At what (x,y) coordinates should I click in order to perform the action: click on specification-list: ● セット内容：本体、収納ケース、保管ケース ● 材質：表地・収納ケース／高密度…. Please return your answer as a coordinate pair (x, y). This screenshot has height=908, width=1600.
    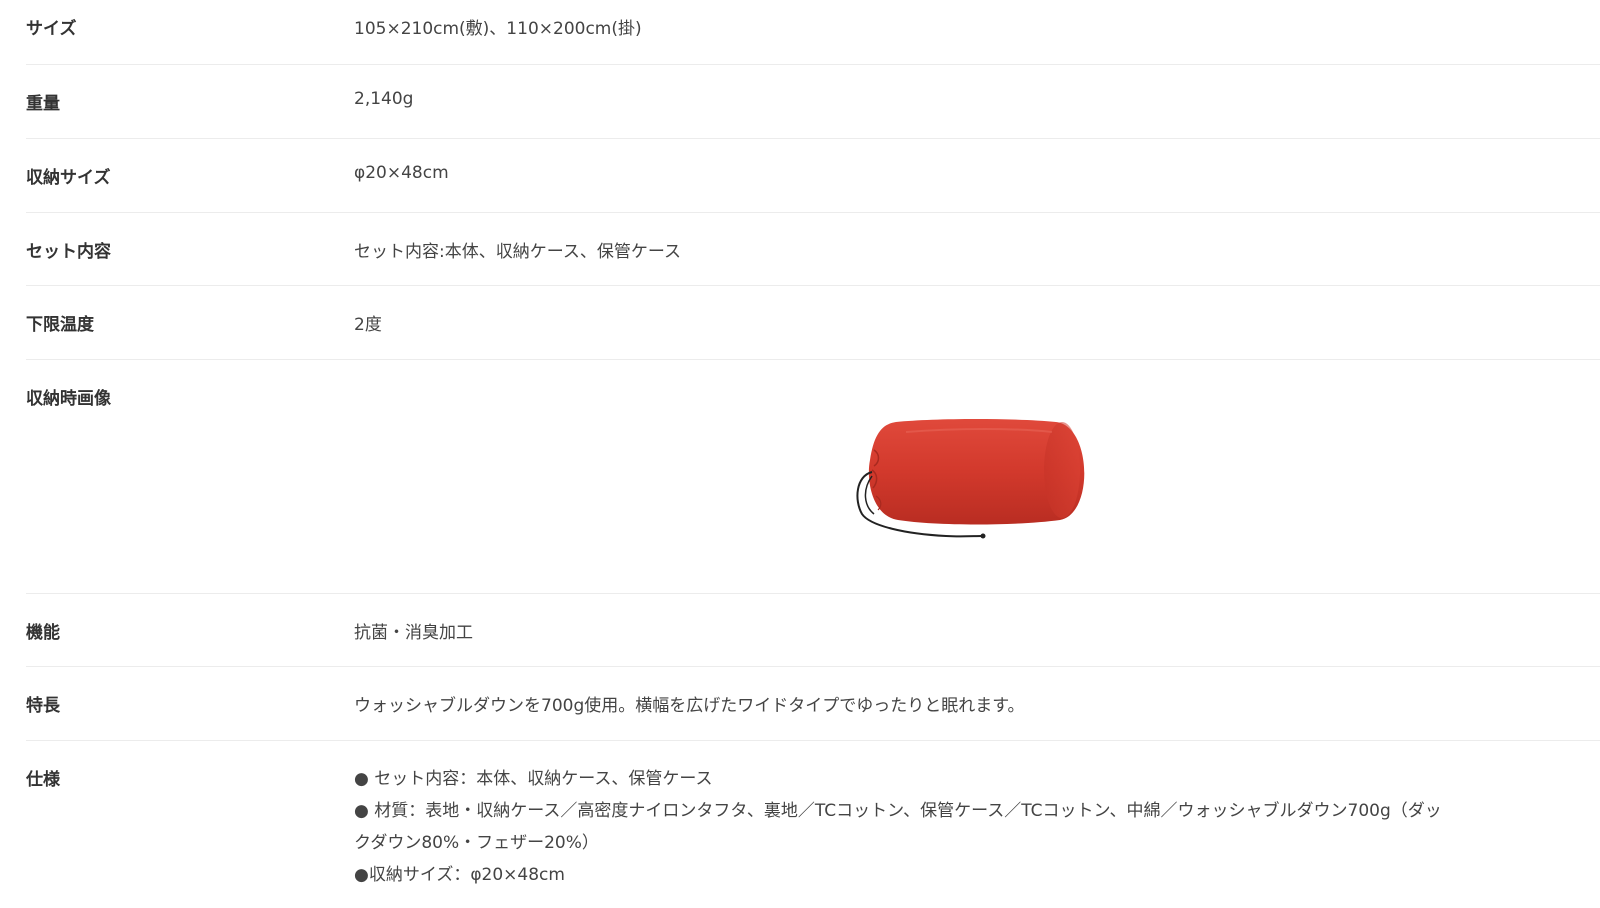
    Looking at the image, I should click on (954, 827).